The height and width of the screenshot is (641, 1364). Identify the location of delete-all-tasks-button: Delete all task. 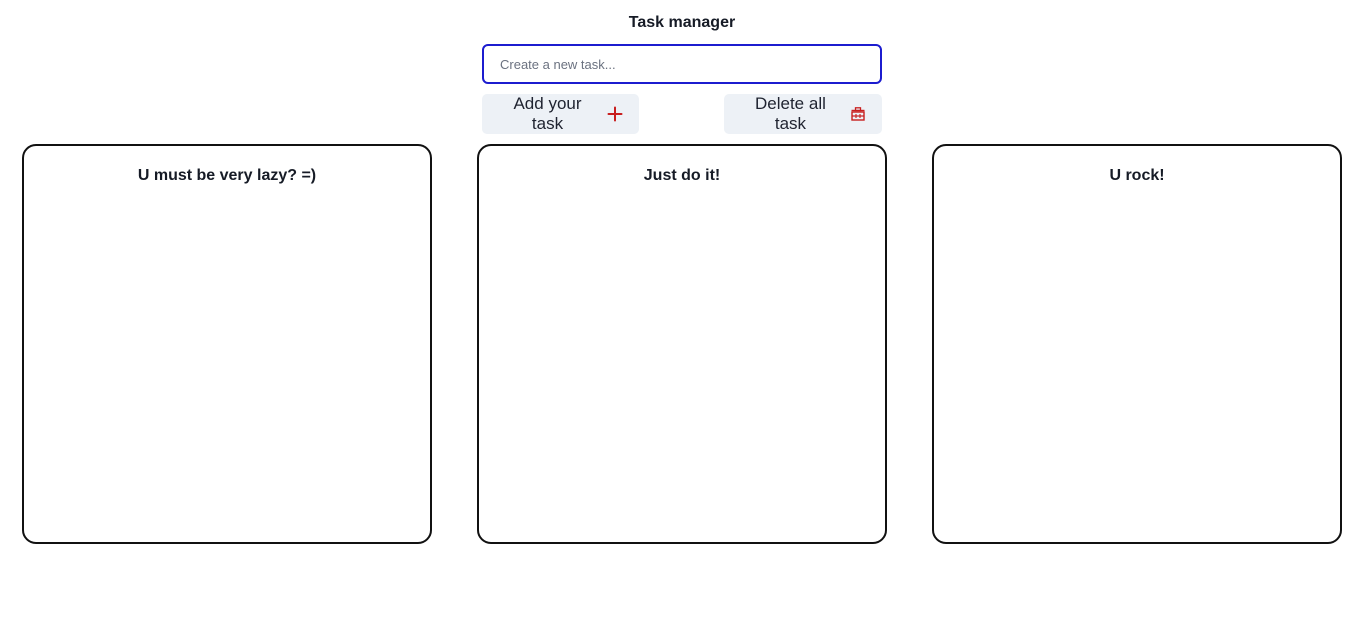
(803, 114).